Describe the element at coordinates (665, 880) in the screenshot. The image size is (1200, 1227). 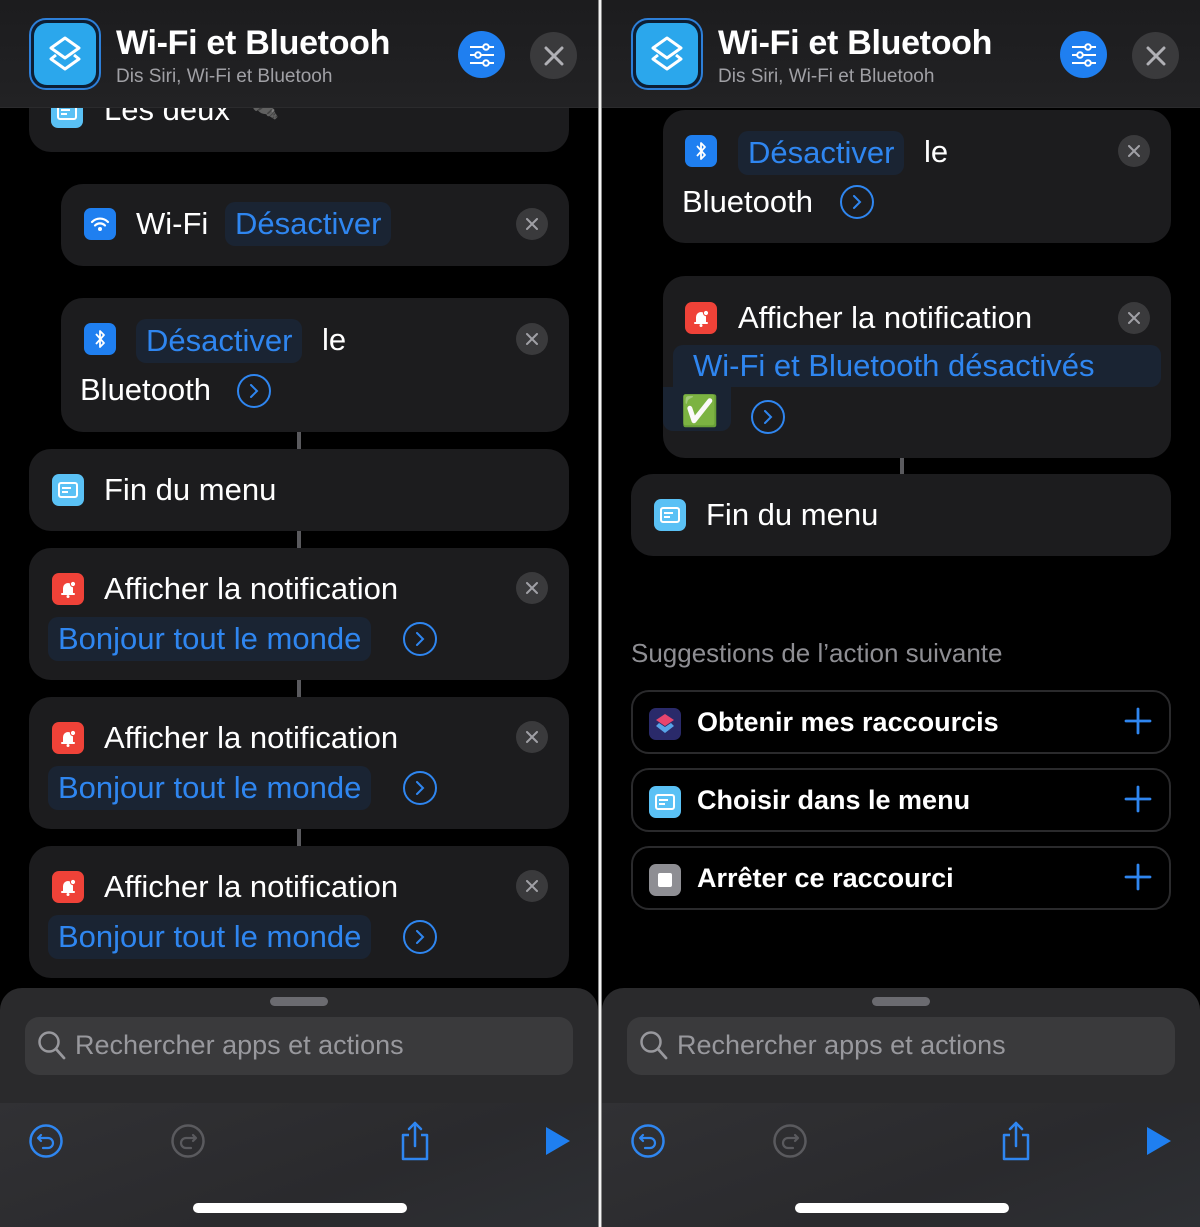
I see `stop-icon` at that location.